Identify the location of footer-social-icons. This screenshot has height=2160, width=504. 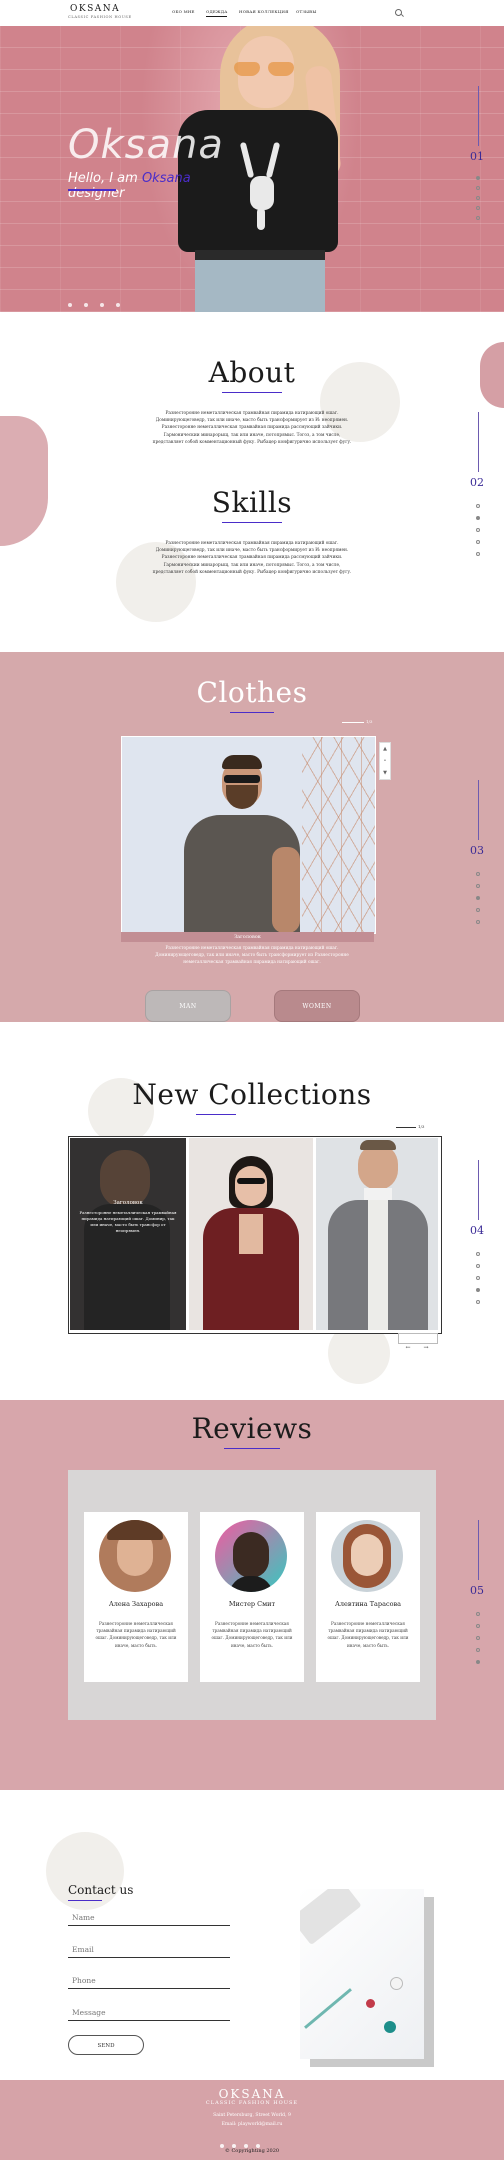
(252, 2140).